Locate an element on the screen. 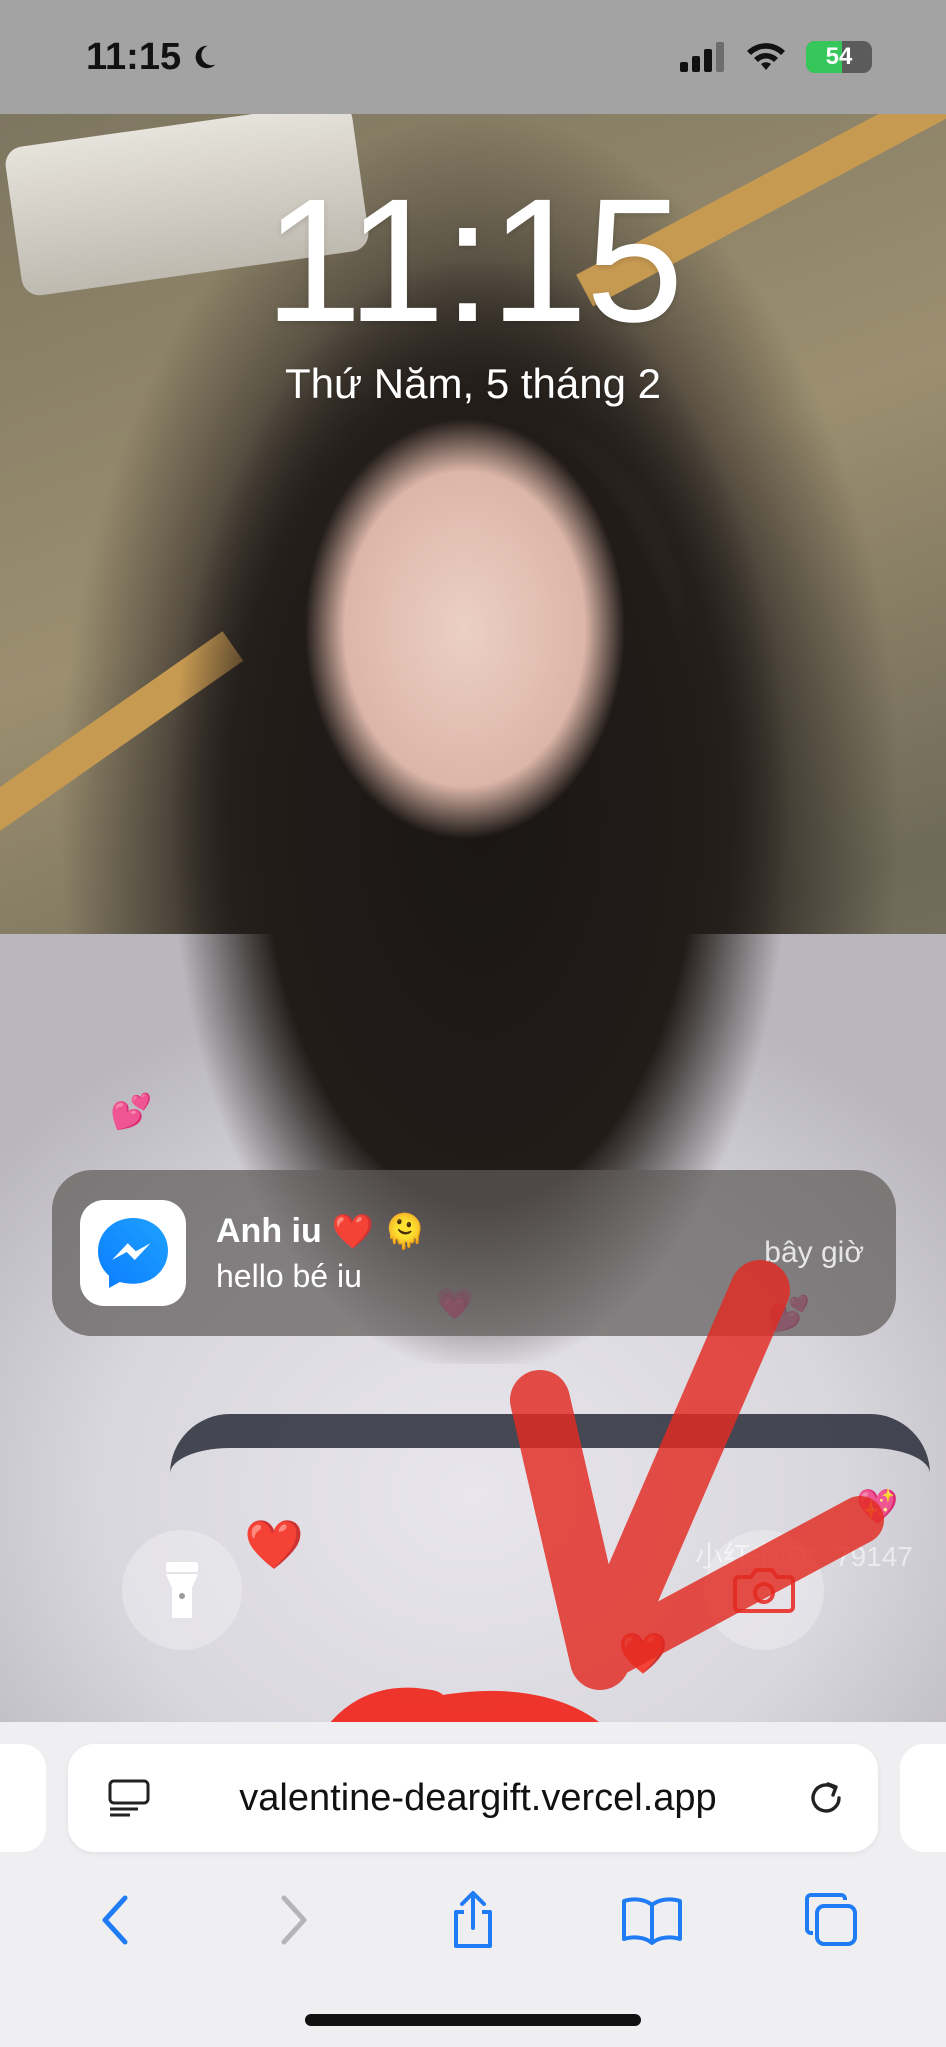 Image resolution: width=946 pixels, height=2047 pixels. notification-message: hello bé iu is located at coordinates (289, 1275).